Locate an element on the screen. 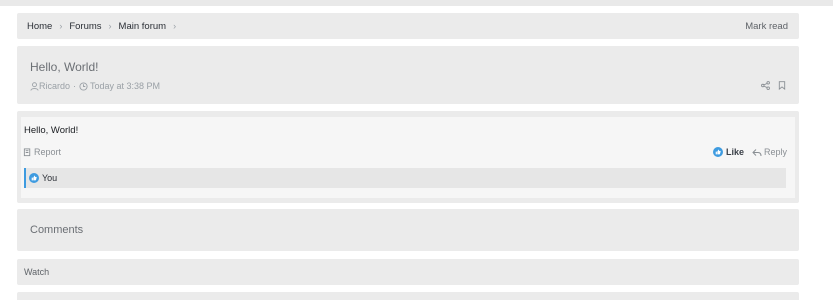 This screenshot has height=300, width=833. thread-meta: Ricardo · Today at 3:38 PM is located at coordinates (408, 86).